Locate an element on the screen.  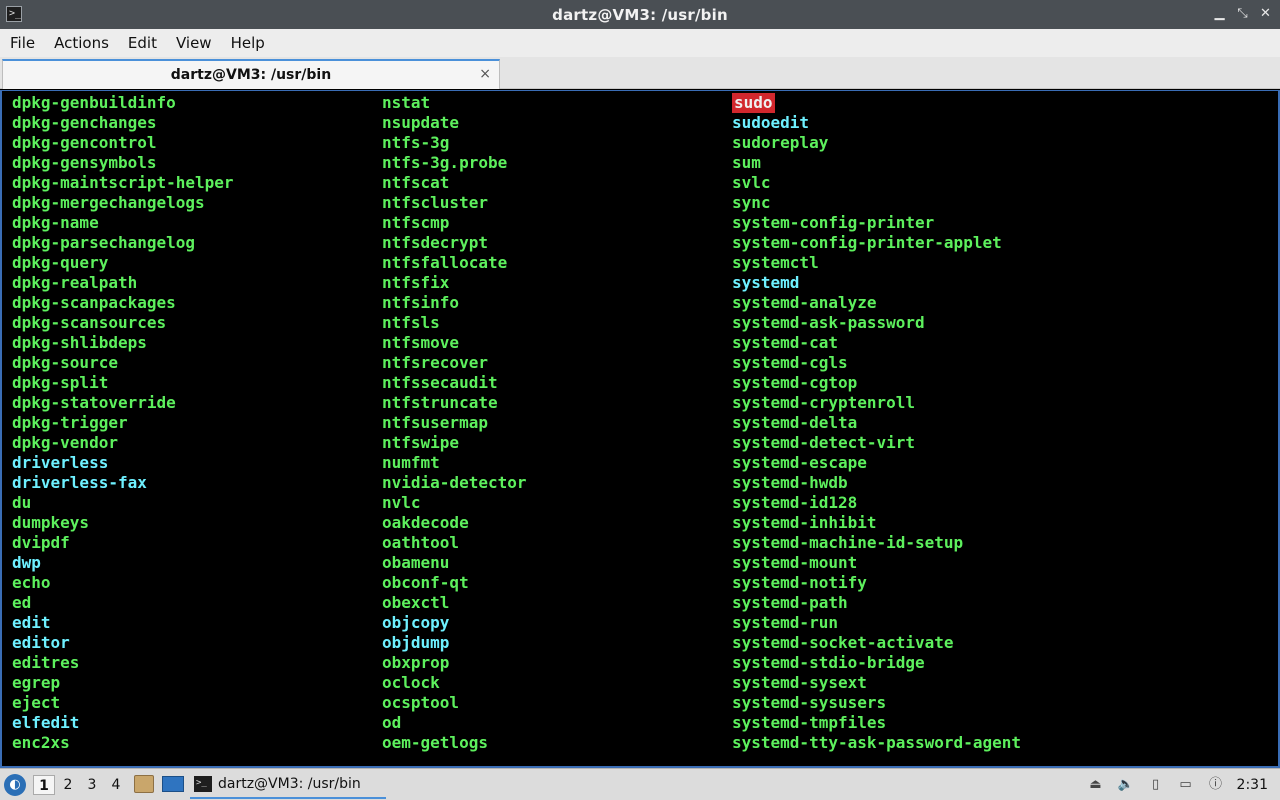
taskbar-task-terminal: >_ dartz@VM3: /usr/bin is located at coordinates (288, 785).